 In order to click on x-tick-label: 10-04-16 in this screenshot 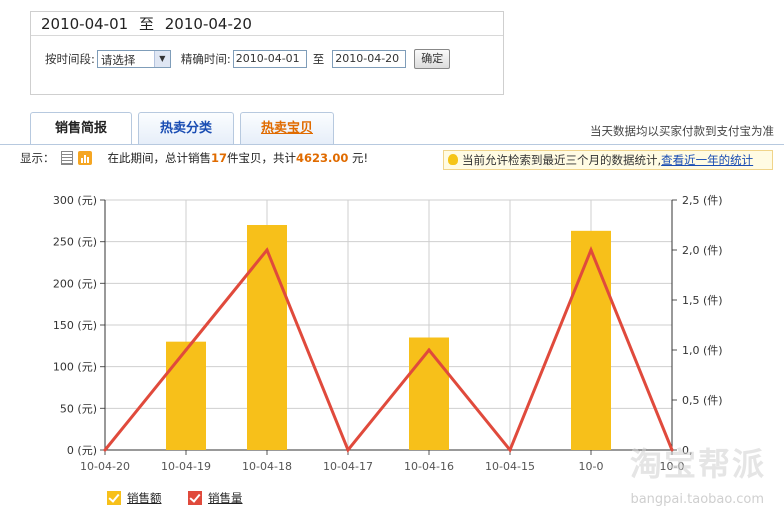, I will do `click(429, 466)`.